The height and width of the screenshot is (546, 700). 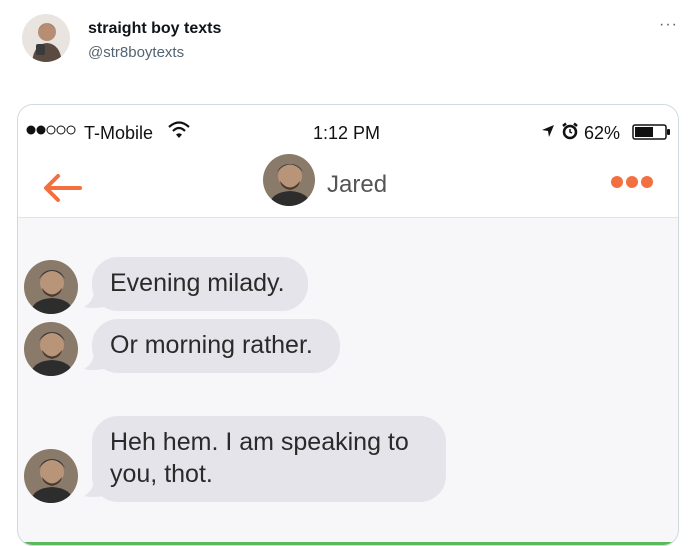 What do you see at coordinates (289, 180) in the screenshot?
I see `contact-avatar` at bounding box center [289, 180].